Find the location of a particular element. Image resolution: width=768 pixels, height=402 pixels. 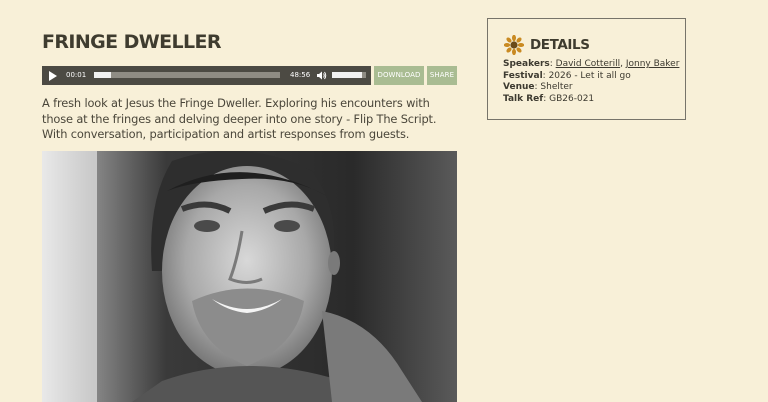

speakers-row: Speakers: David Cotterill, Jonny Baker is located at coordinates (591, 64).